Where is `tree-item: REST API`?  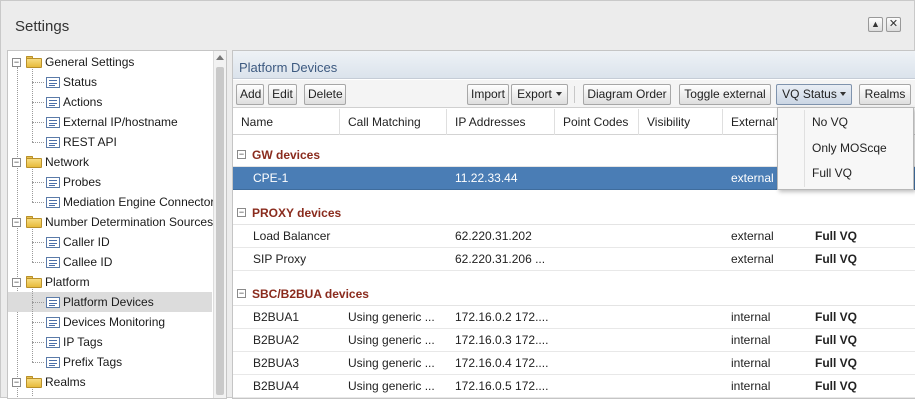
tree-item: REST API is located at coordinates (110, 142).